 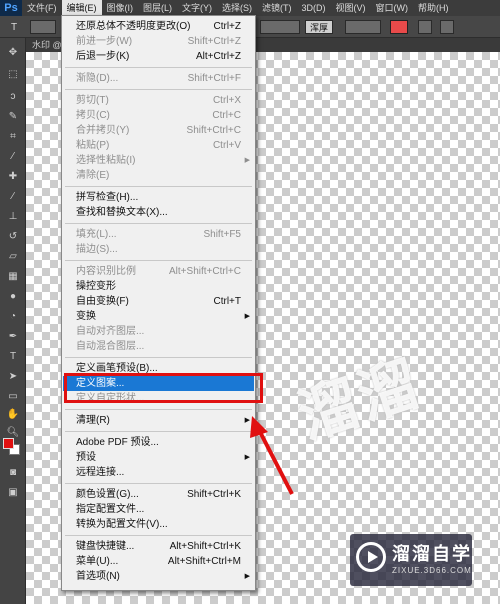 I want to click on menu-9: 窗口(W), so click(x=392, y=8).